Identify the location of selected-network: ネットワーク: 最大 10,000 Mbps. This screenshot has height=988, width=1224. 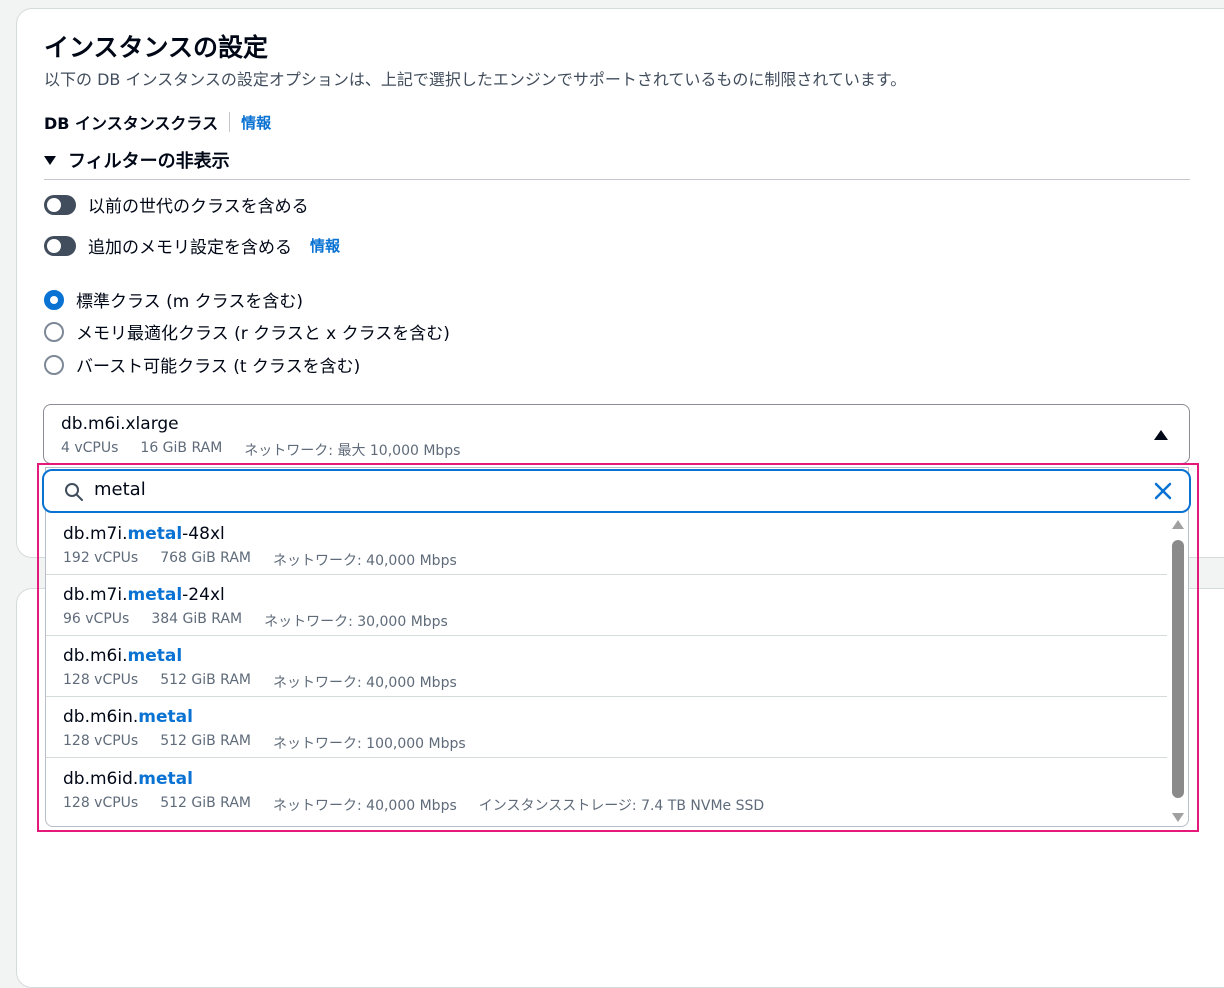
(352, 451).